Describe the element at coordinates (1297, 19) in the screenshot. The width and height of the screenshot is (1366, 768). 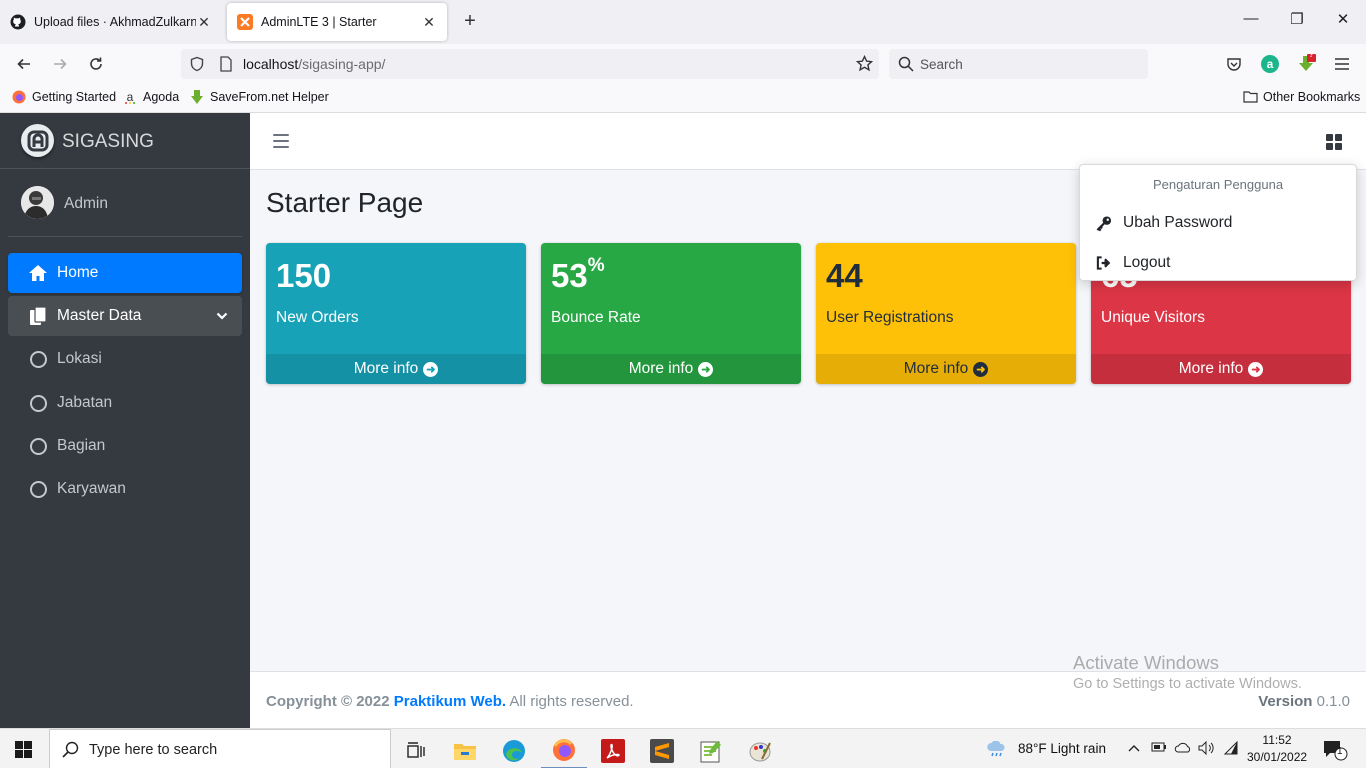
I see `restore-icon: ❐` at that location.